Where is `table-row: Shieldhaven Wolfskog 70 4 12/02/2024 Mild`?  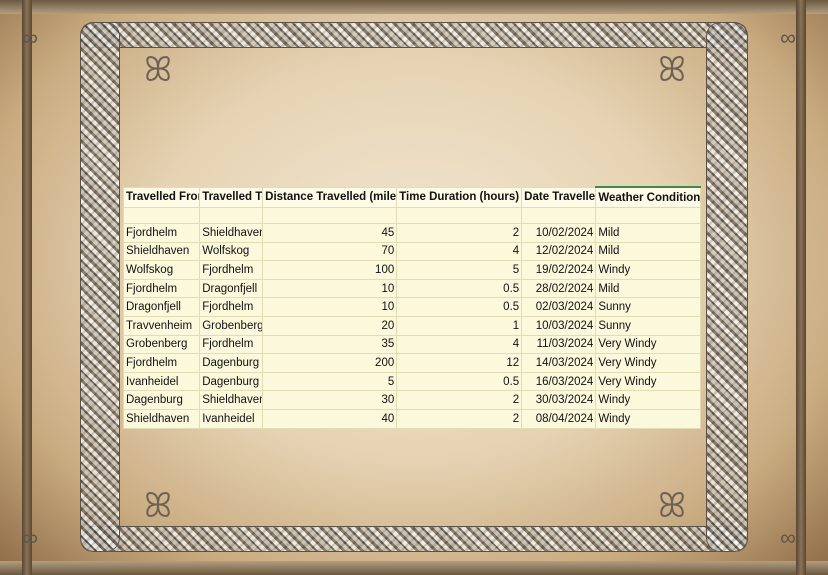 table-row: Shieldhaven Wolfskog 70 4 12/02/2024 Mild is located at coordinates (411, 251).